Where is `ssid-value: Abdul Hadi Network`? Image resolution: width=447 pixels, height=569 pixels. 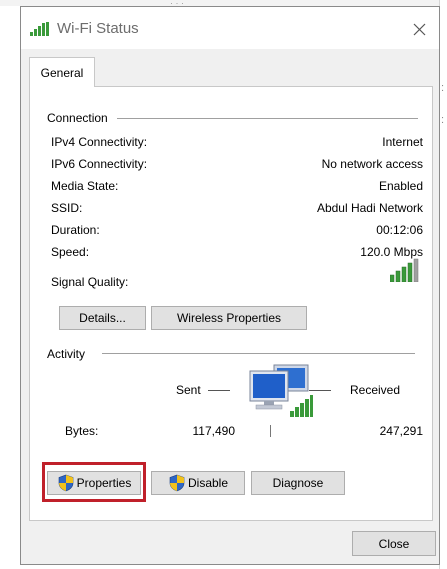 ssid-value: Abdul Hadi Network is located at coordinates (369, 208).